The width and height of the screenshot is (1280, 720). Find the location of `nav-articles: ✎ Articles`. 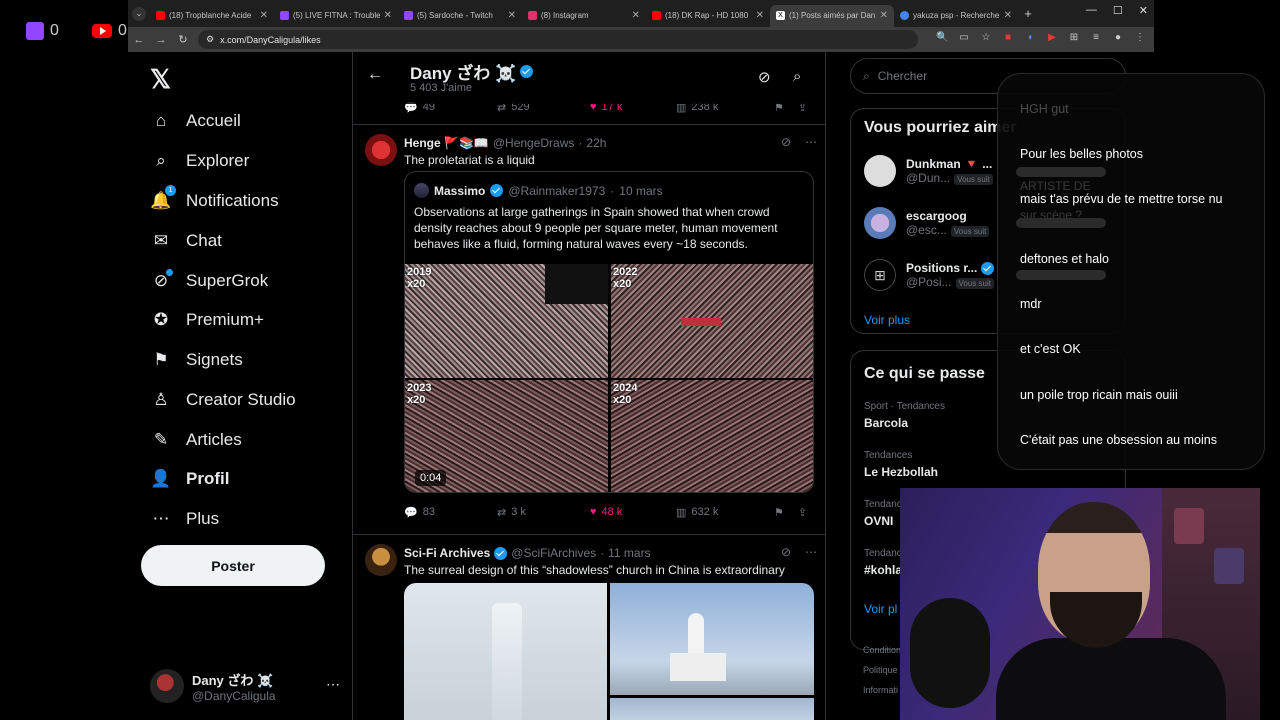

nav-articles: ✎ Articles is located at coordinates (196, 440).